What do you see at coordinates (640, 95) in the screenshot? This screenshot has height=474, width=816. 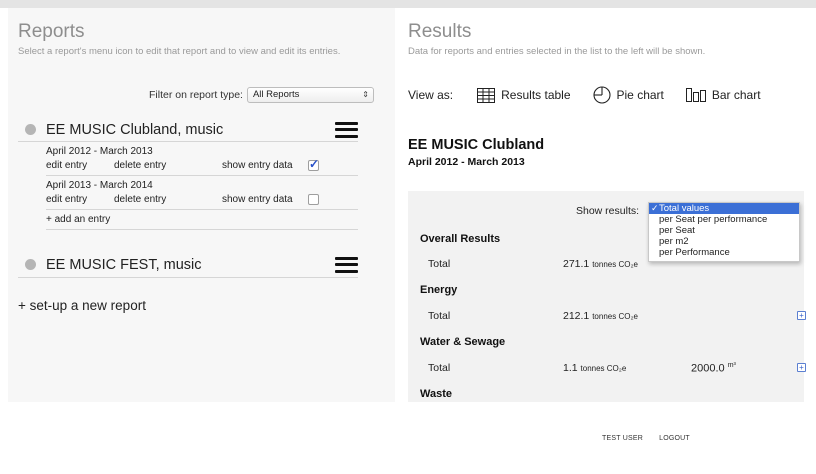 I see `pie-chart-label: Pie chart` at bounding box center [640, 95].